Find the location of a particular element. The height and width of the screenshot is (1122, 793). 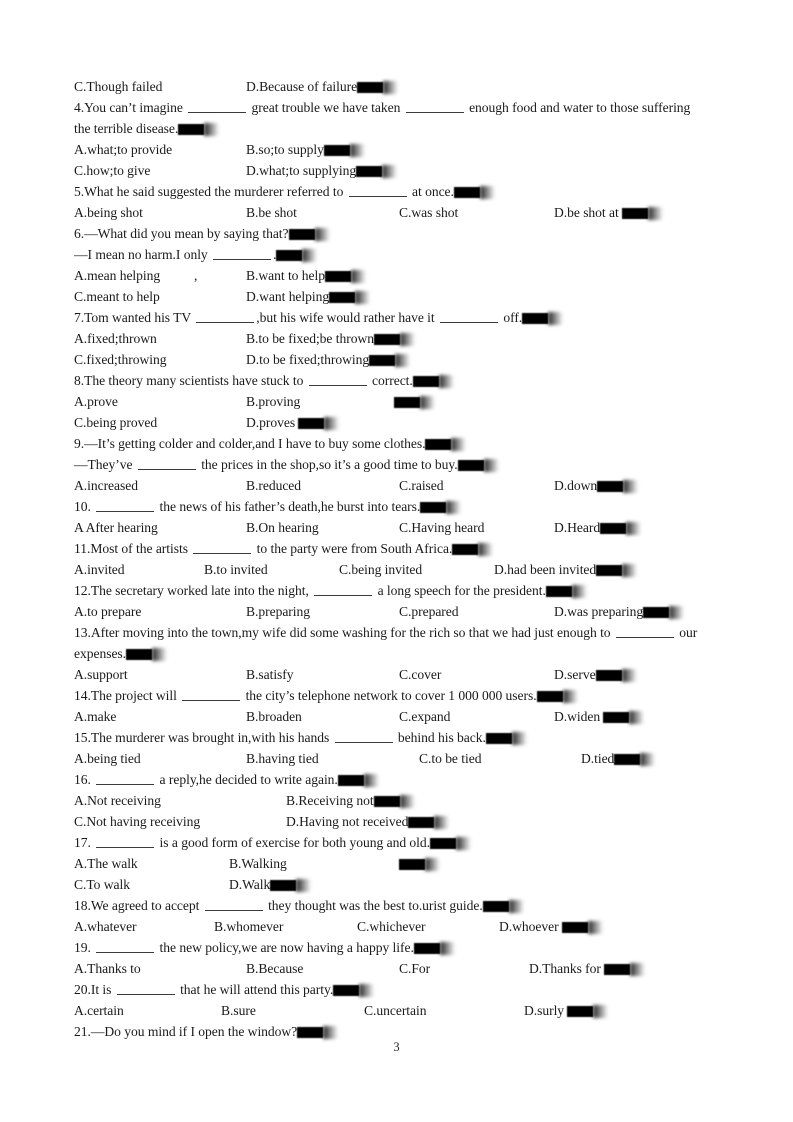

answer-option: A.what;to provide is located at coordinates (123, 149).